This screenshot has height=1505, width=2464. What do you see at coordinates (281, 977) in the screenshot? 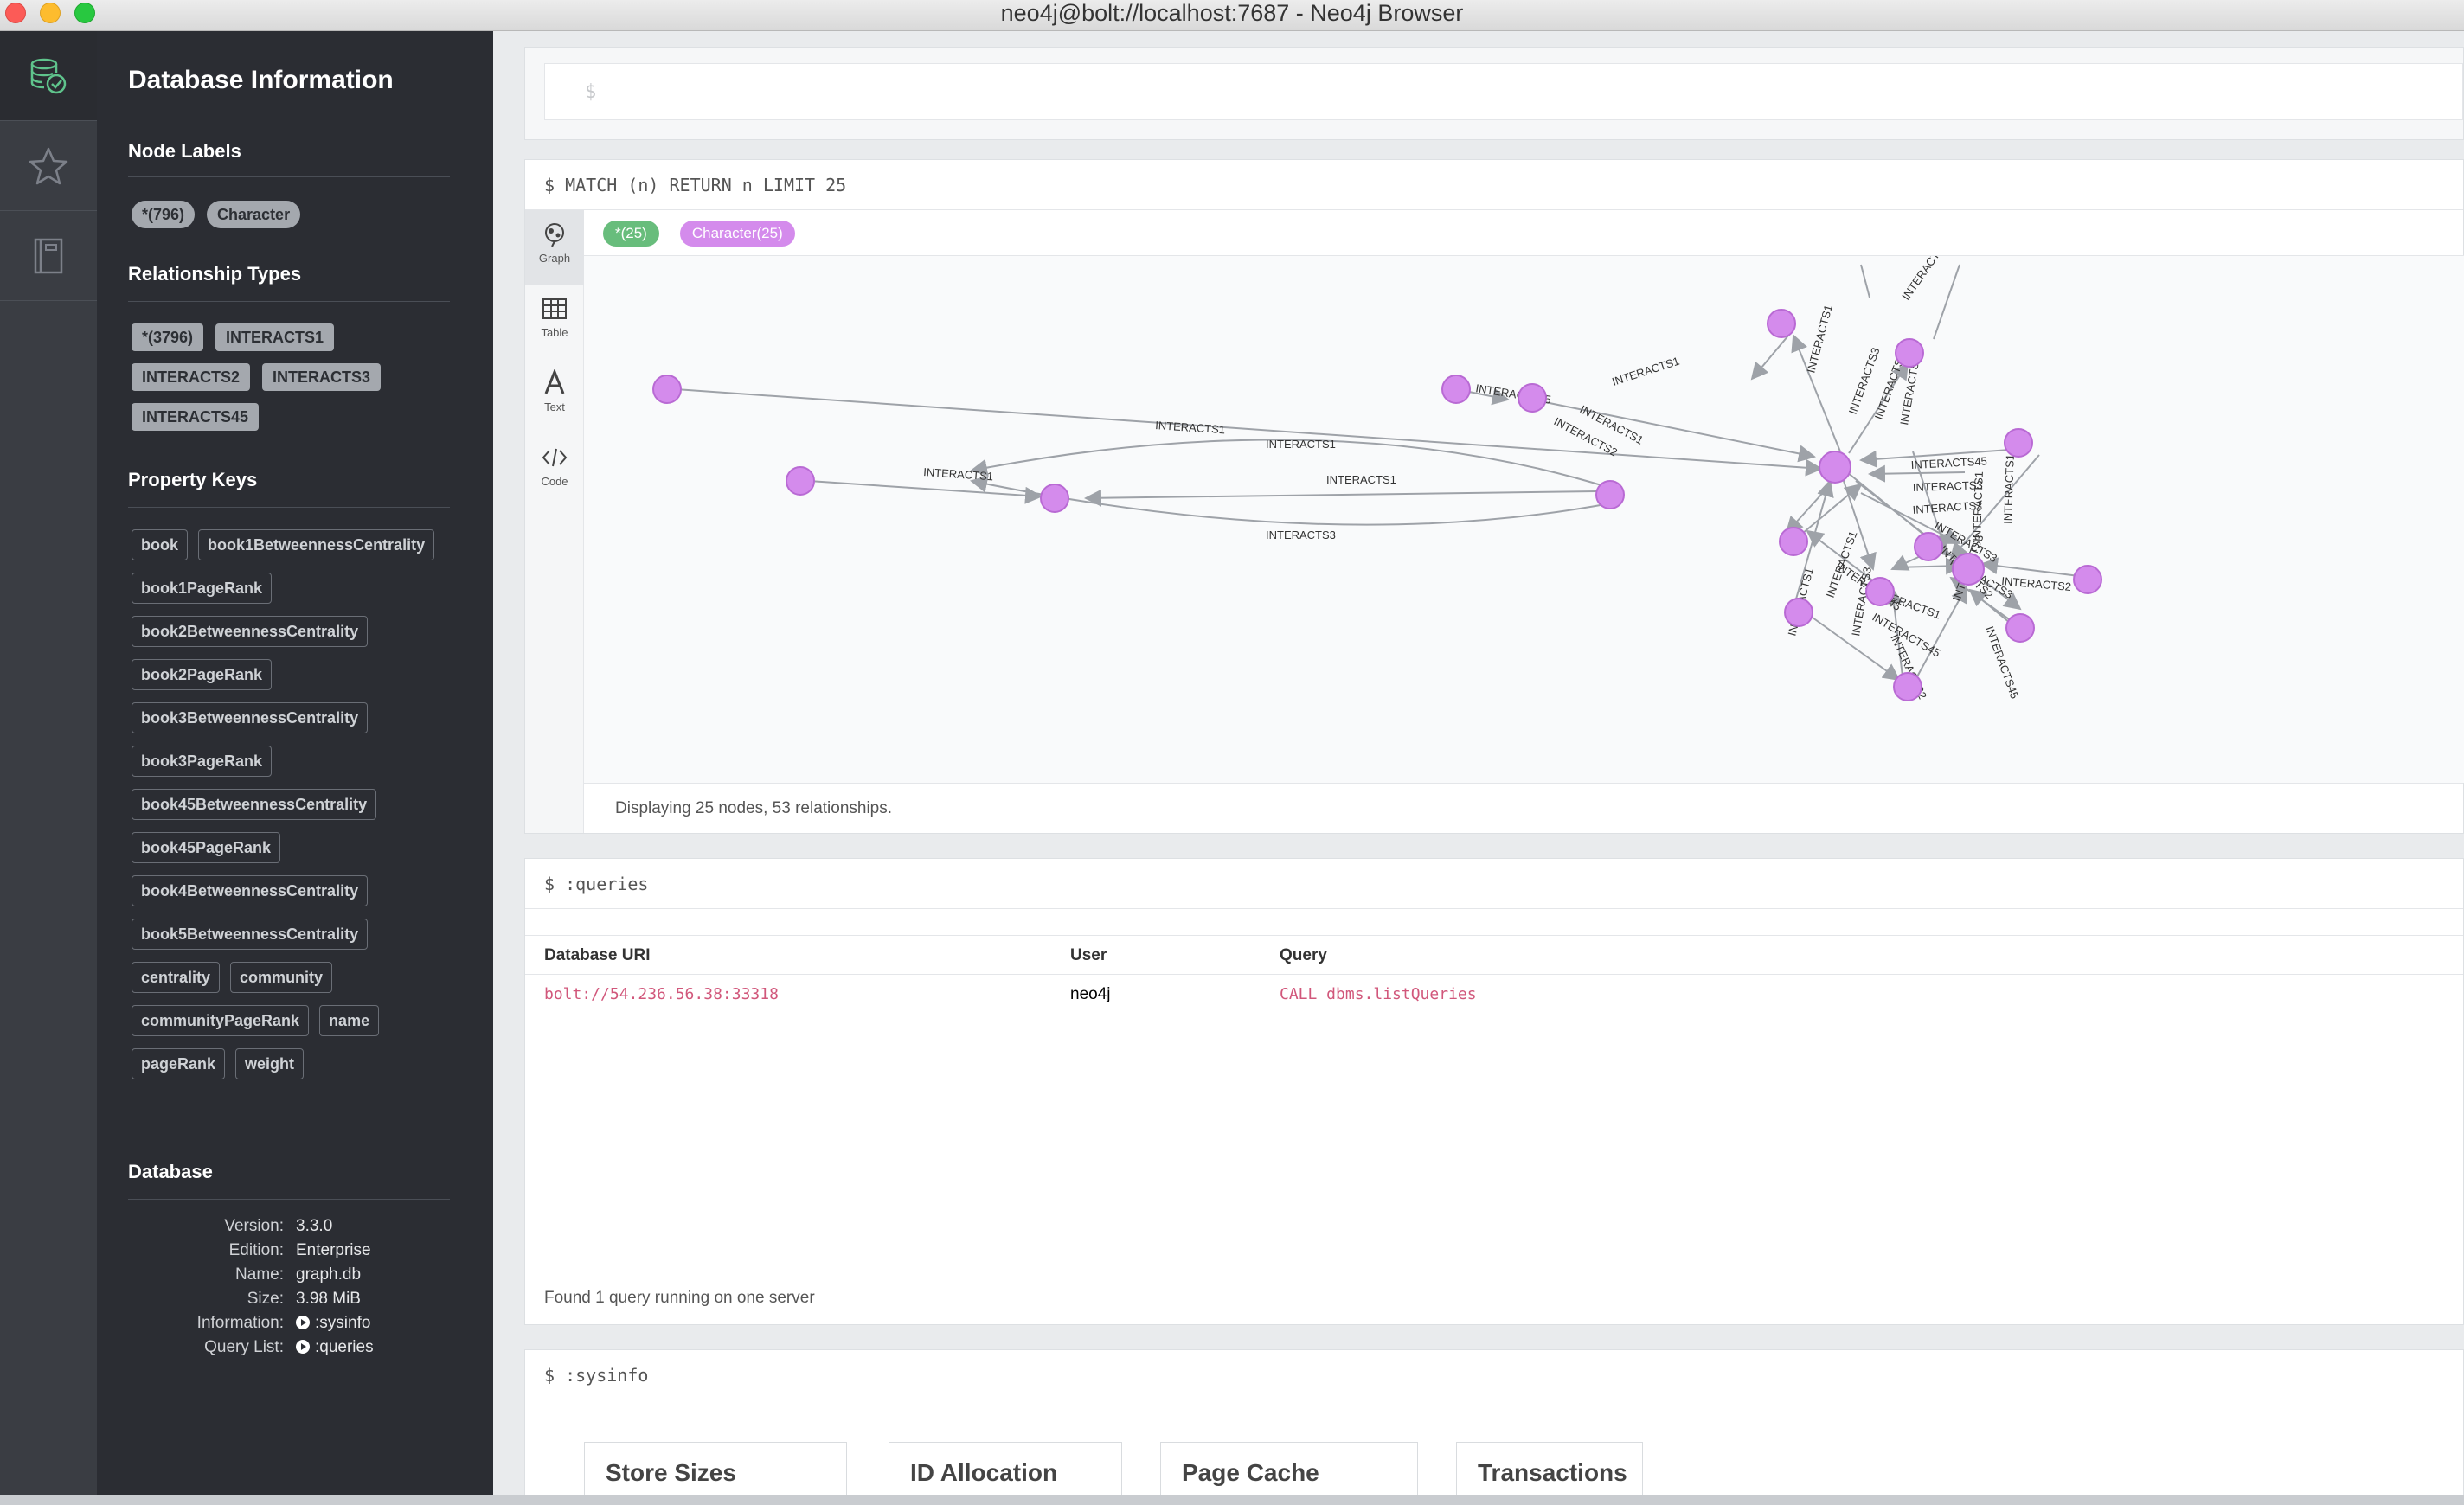
I see `property-key: community` at bounding box center [281, 977].